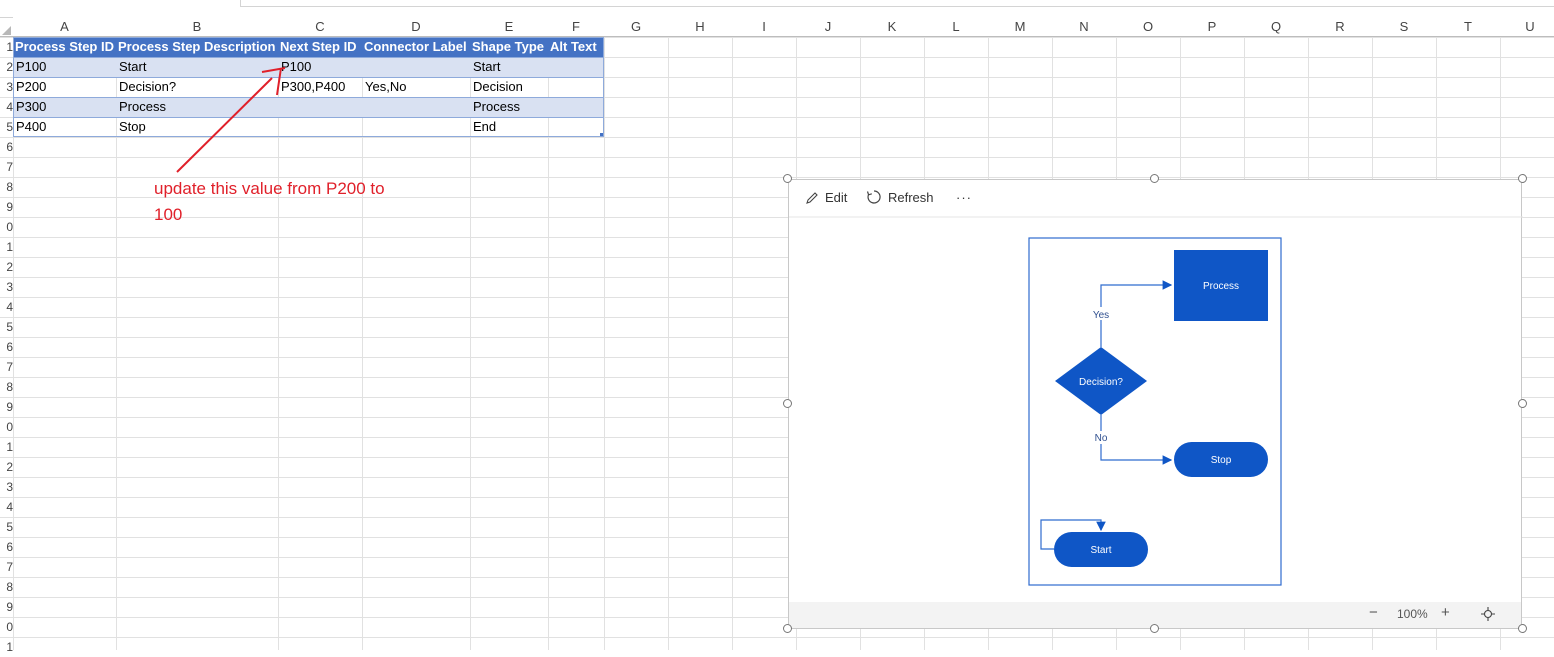  Describe the element at coordinates (787, 178) in the screenshot. I see `resize-handle-top-left` at that location.